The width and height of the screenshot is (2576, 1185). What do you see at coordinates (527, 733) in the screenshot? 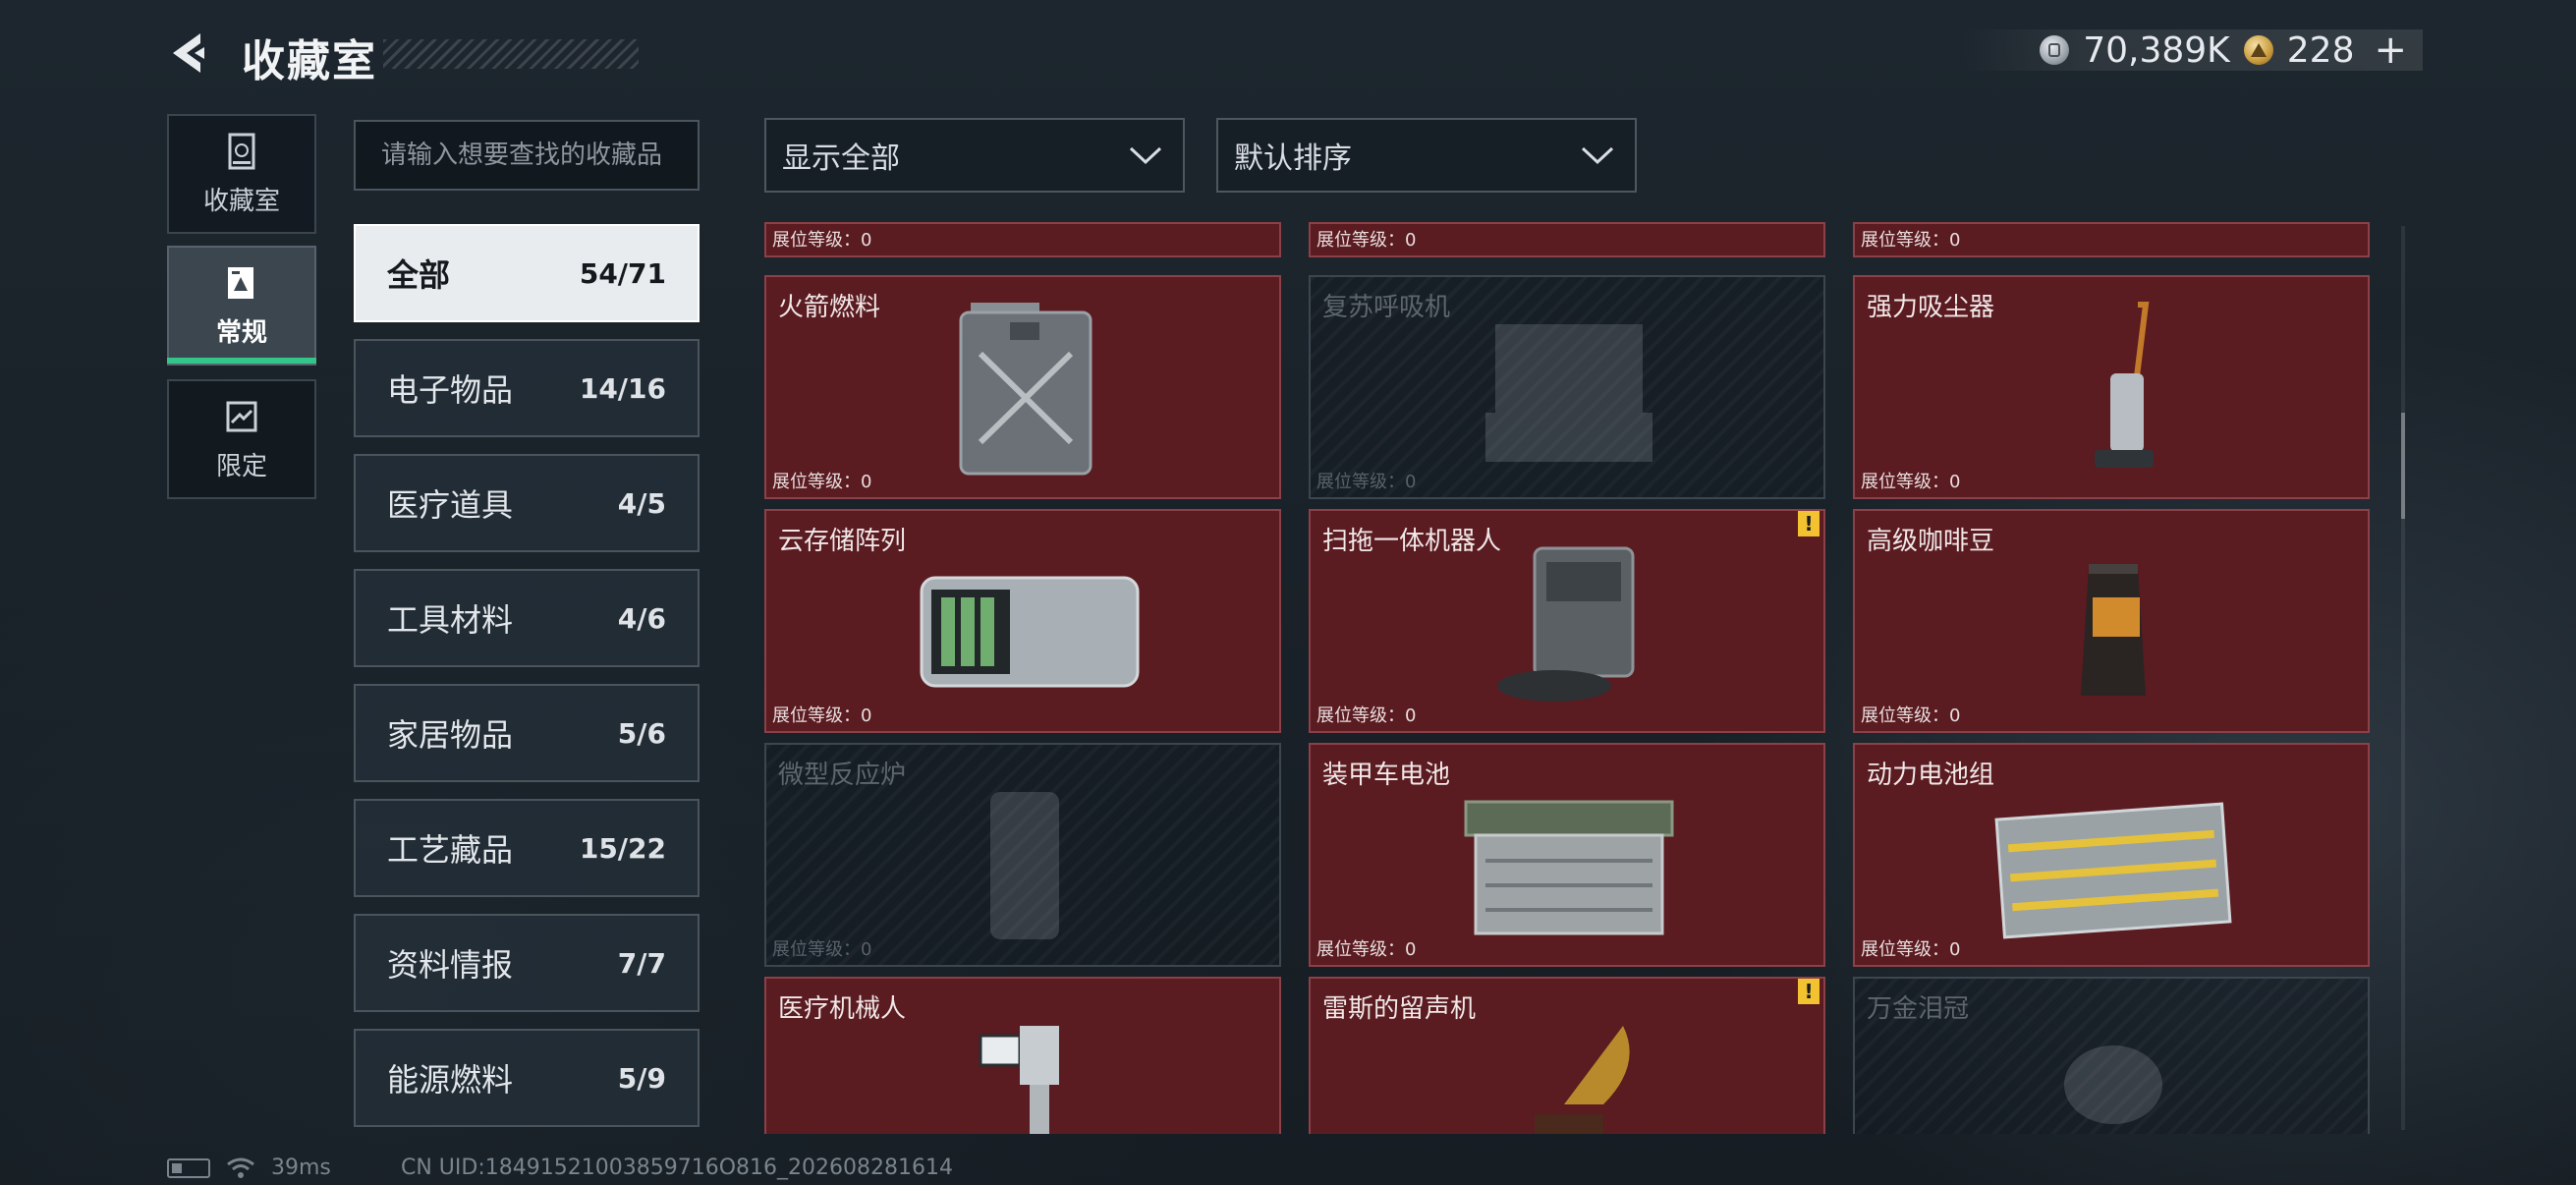
I see `category-household: 家居物品 5/6` at bounding box center [527, 733].